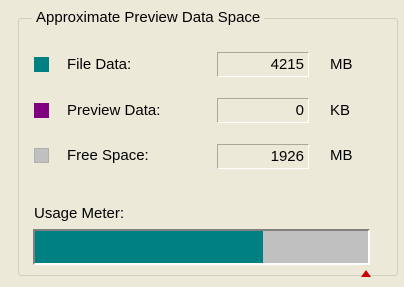 Image resolution: width=404 pixels, height=287 pixels. I want to click on file-data-unit: MB, so click(341, 64).